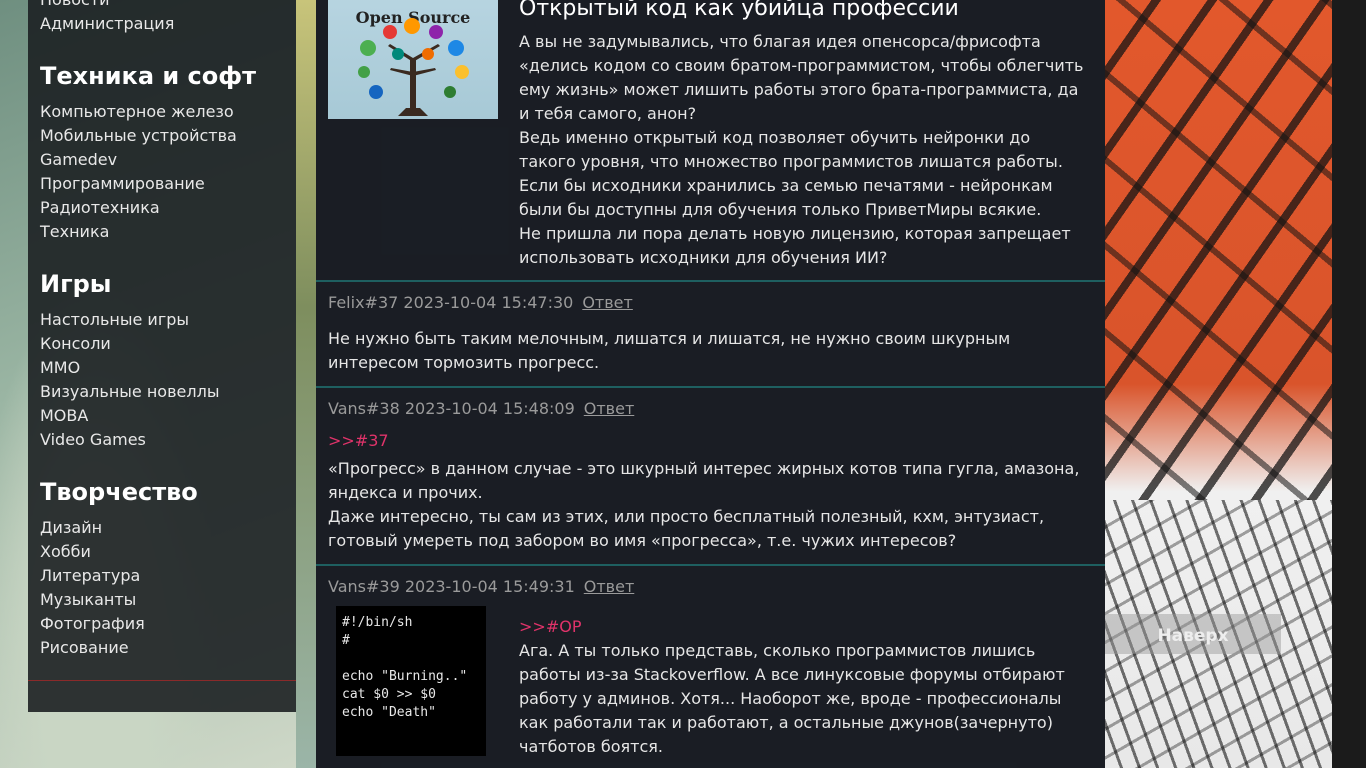  Describe the element at coordinates (148, 112) in the screenshot. I see `sidebar-item-hardware: Компьютерное железо` at that location.